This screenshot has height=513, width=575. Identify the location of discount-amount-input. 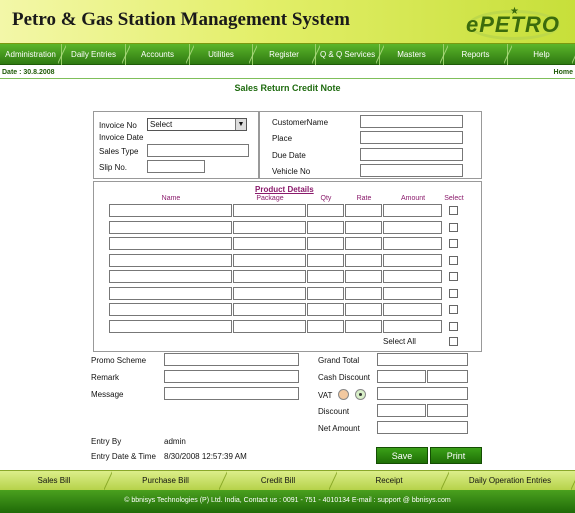
(447, 410).